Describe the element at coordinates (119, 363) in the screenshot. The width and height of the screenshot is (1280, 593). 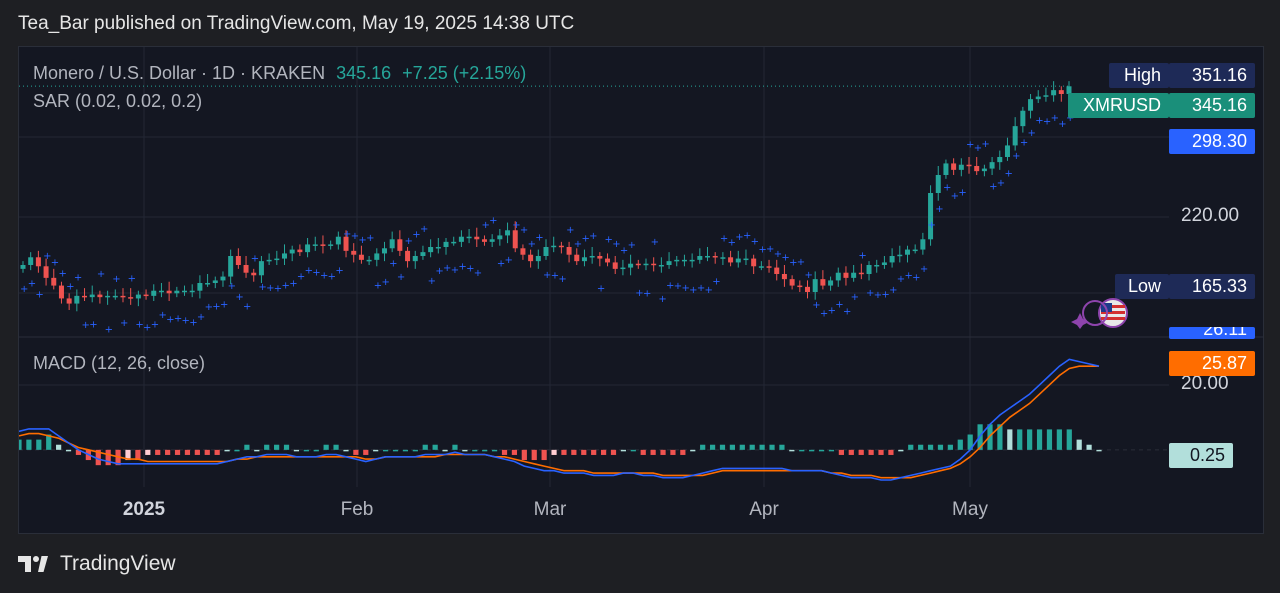
I see `macd-legend: MACD (12, 26, close)` at that location.